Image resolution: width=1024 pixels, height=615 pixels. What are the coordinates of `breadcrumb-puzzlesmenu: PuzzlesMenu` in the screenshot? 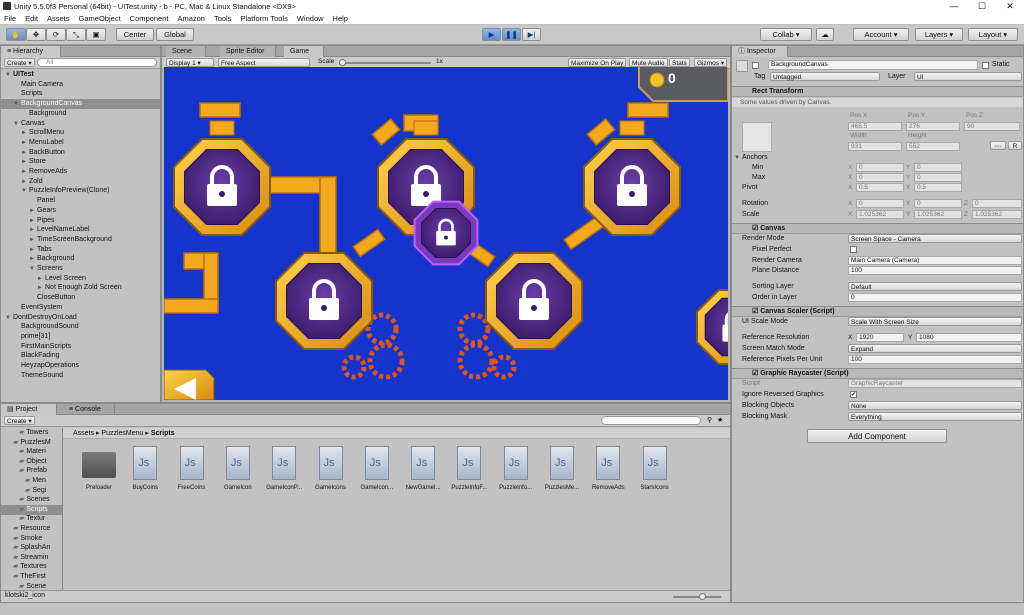 It's located at (122, 433).